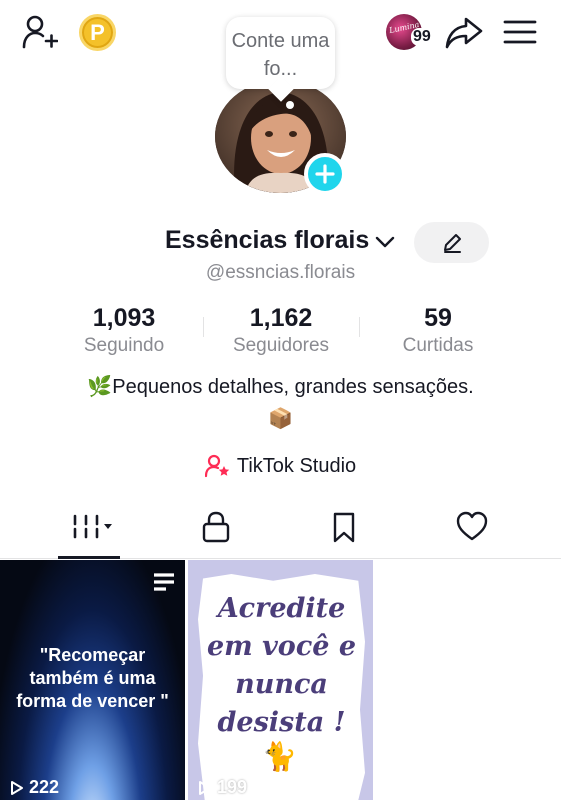 This screenshot has height=800, width=561. I want to click on bio-text: 🌿Pequenos detalhes, grandes sensações., so click(280, 387).